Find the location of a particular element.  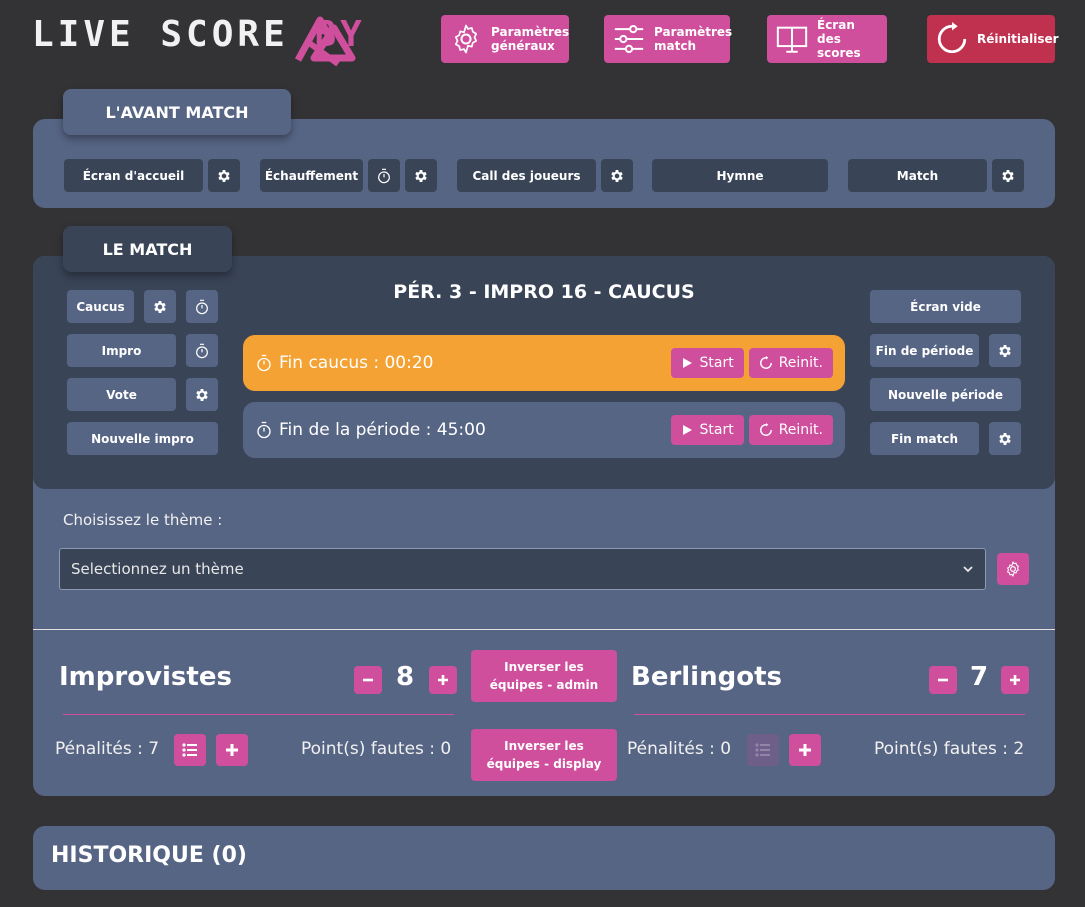

caucus-timer-label: Fin caucus : 00:20 is located at coordinates (356, 363).